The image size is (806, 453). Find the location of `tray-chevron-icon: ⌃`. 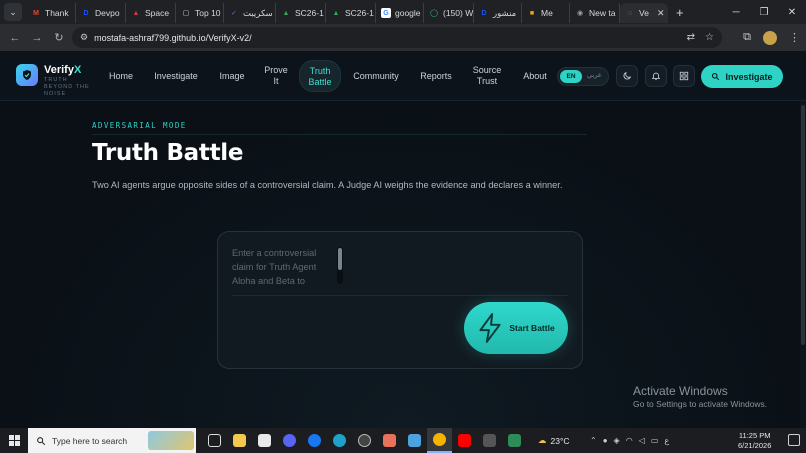

tray-chevron-icon: ⌃ is located at coordinates (593, 440).